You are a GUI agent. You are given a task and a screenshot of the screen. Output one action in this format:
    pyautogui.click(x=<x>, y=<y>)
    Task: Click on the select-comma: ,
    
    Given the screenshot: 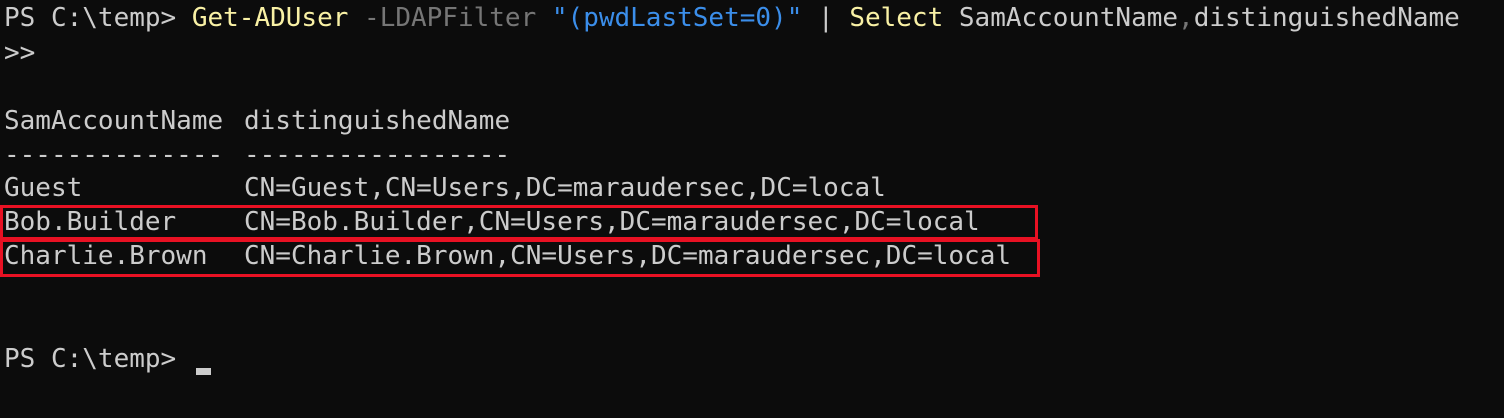 What is the action you would take?
    pyautogui.click(x=1186, y=18)
    